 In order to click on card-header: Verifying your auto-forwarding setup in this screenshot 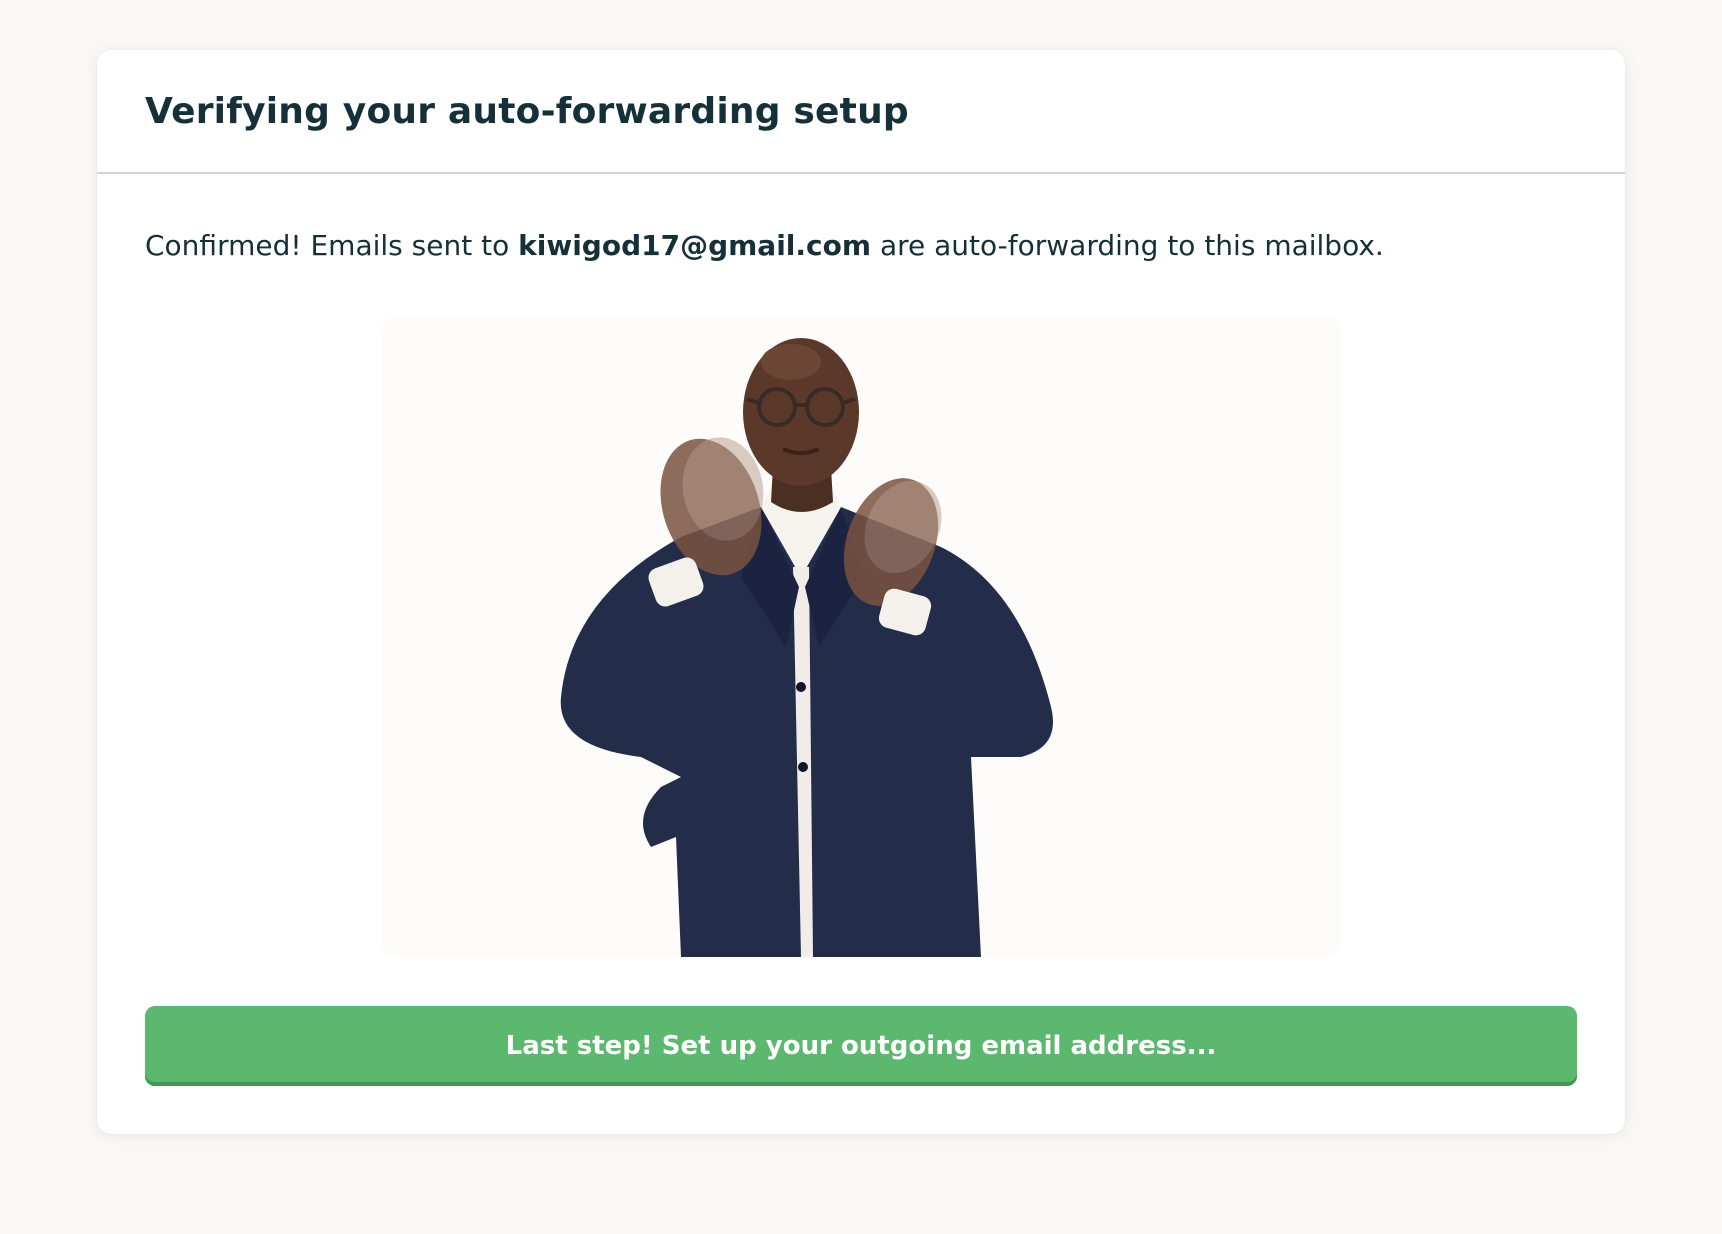, I will do `click(861, 112)`.